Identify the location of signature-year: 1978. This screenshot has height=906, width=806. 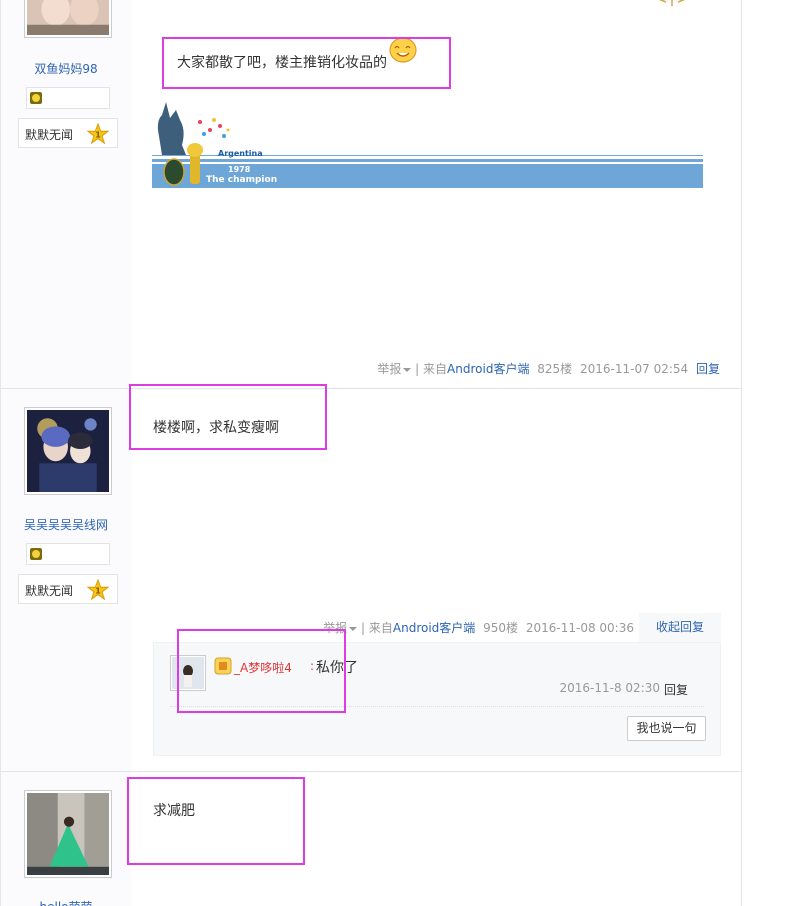
(239, 169).